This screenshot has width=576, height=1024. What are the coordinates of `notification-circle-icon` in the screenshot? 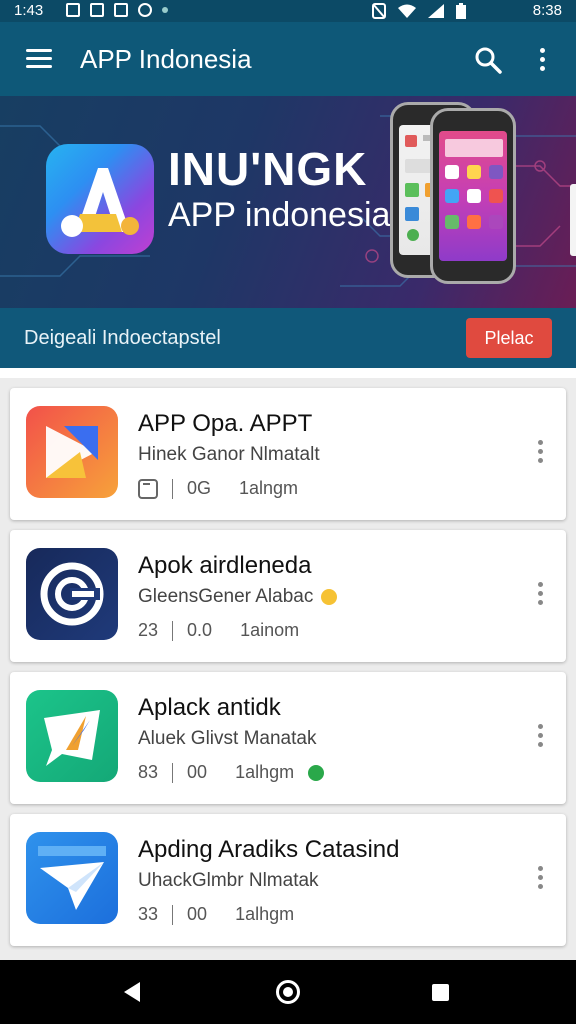 It's located at (145, 10).